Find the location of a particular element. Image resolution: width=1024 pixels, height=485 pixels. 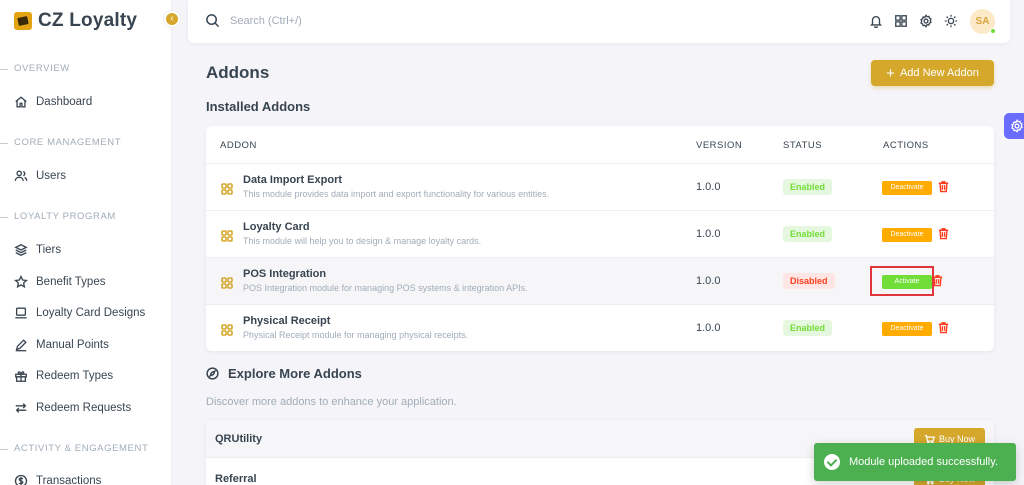

explore-title: Explore More Addons is located at coordinates (284, 373).